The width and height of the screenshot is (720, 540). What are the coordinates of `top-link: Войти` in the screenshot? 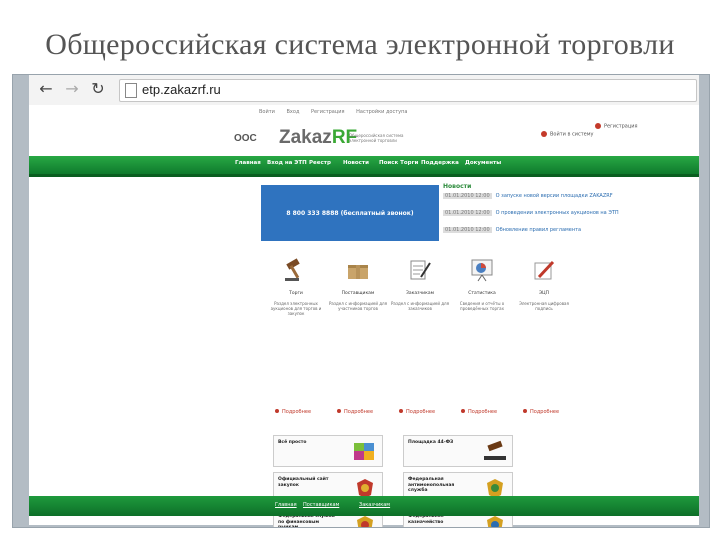 It's located at (267, 112).